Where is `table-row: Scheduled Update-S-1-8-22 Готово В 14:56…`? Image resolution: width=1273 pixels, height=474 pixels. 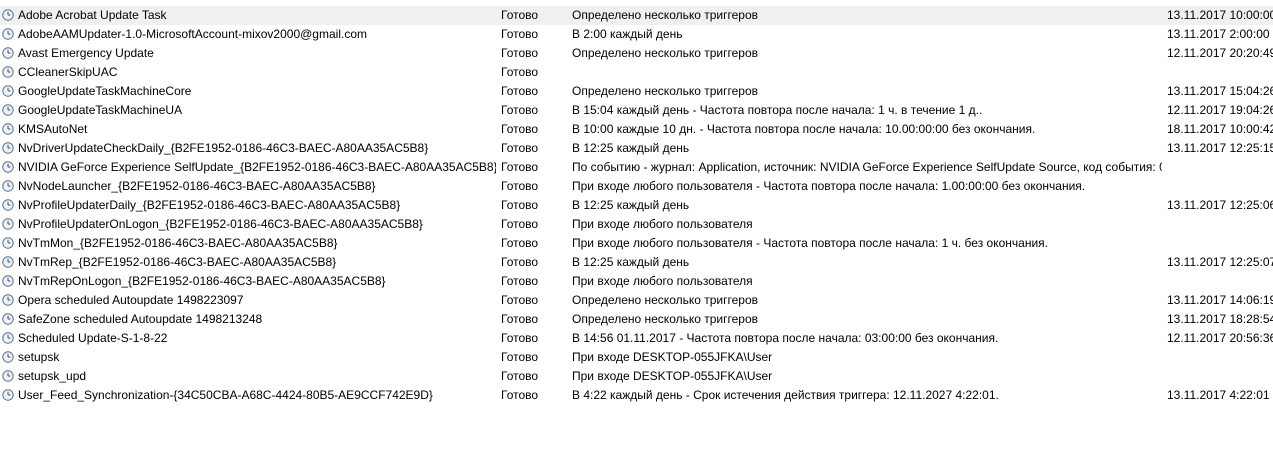 table-row: Scheduled Update-S-1-8-22 Готово В 14:56… is located at coordinates (636, 338).